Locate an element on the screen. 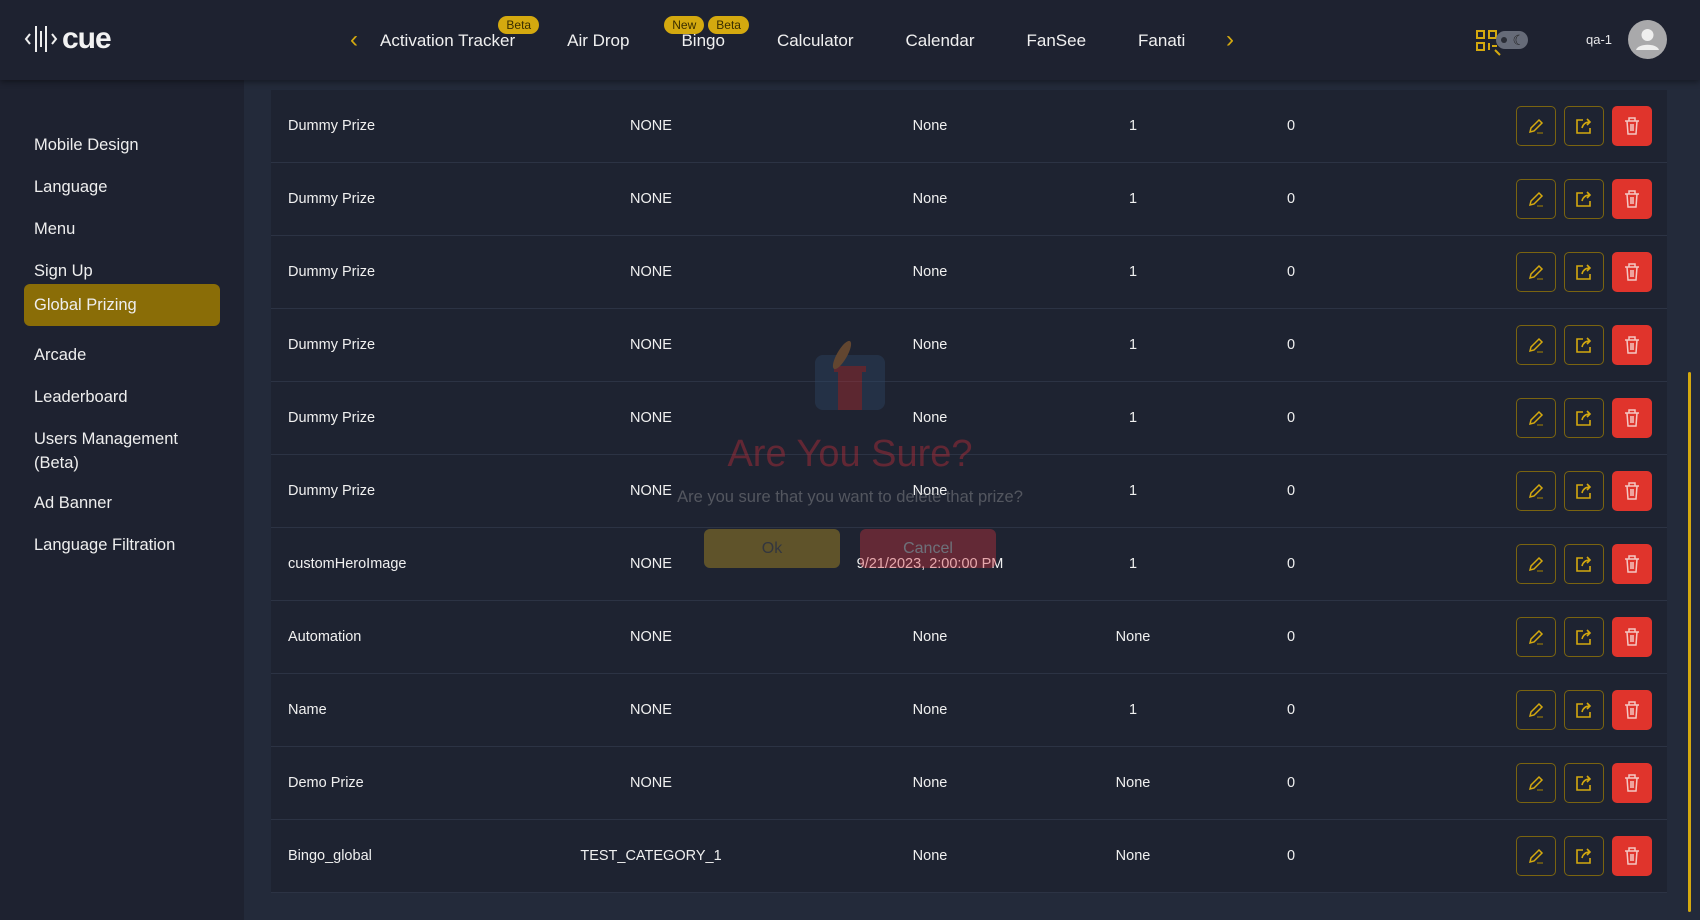  sidebar-item: Users Management (Beta) is located at coordinates (124, 451).